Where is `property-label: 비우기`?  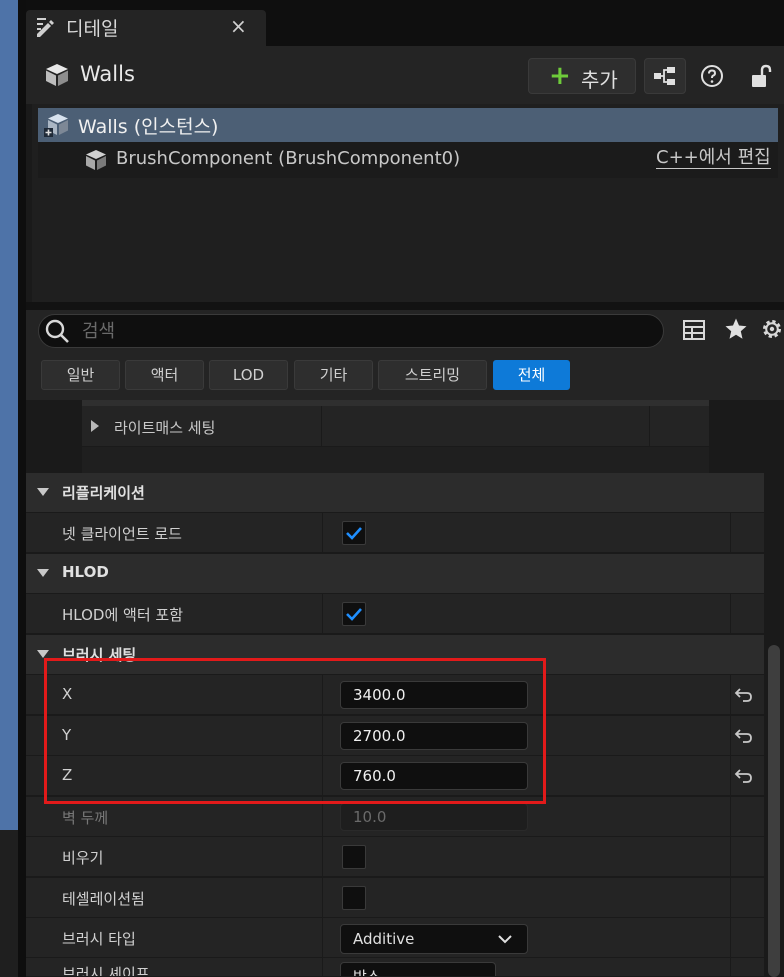
property-label: 비우기 is located at coordinates (83, 858).